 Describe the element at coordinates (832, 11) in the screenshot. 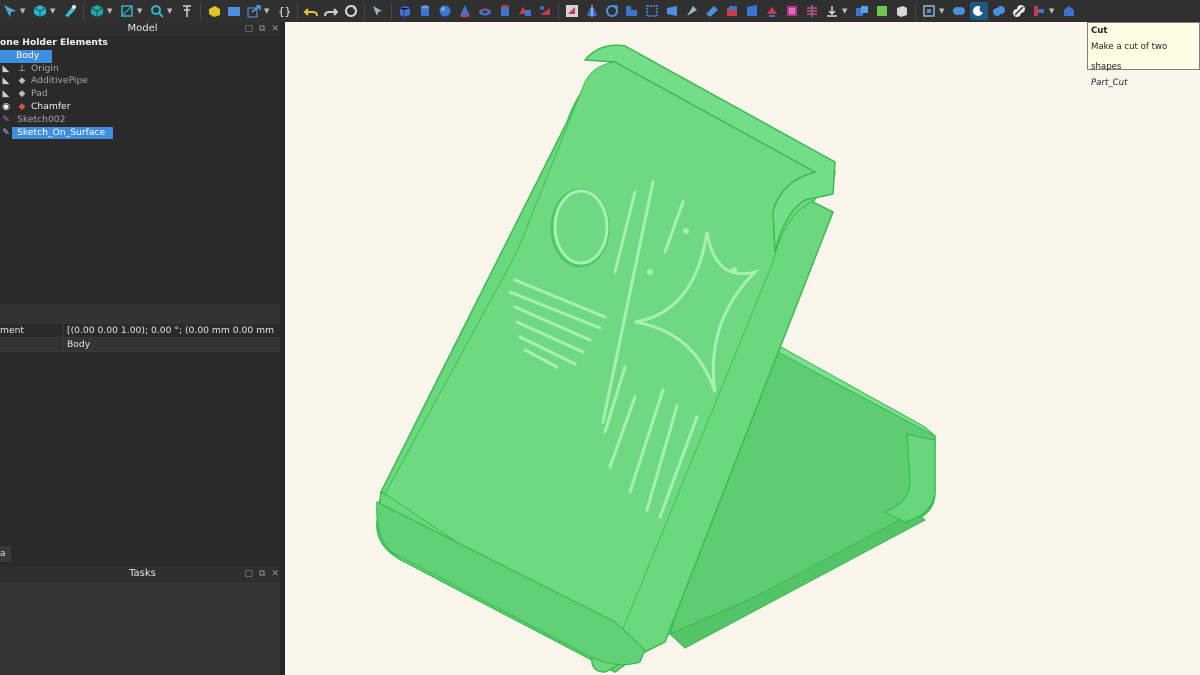

I see `projection-icon` at that location.